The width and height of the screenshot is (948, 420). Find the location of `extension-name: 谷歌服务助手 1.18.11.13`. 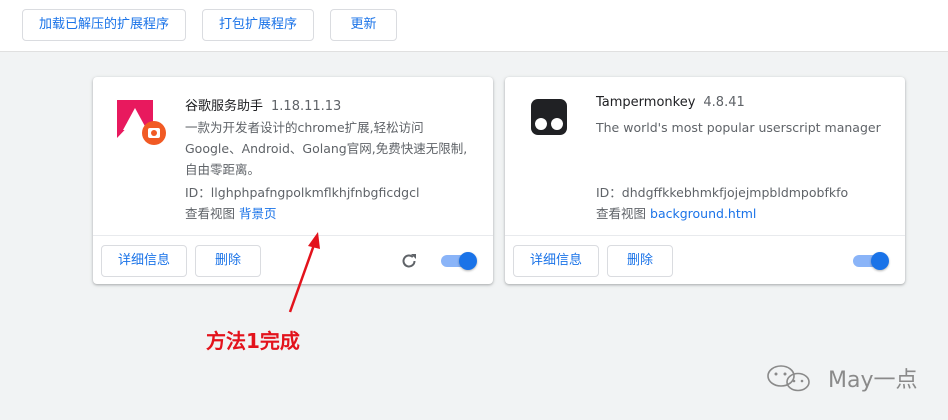

extension-name: 谷歌服务助手 1.18.11.13 is located at coordinates (263, 104).